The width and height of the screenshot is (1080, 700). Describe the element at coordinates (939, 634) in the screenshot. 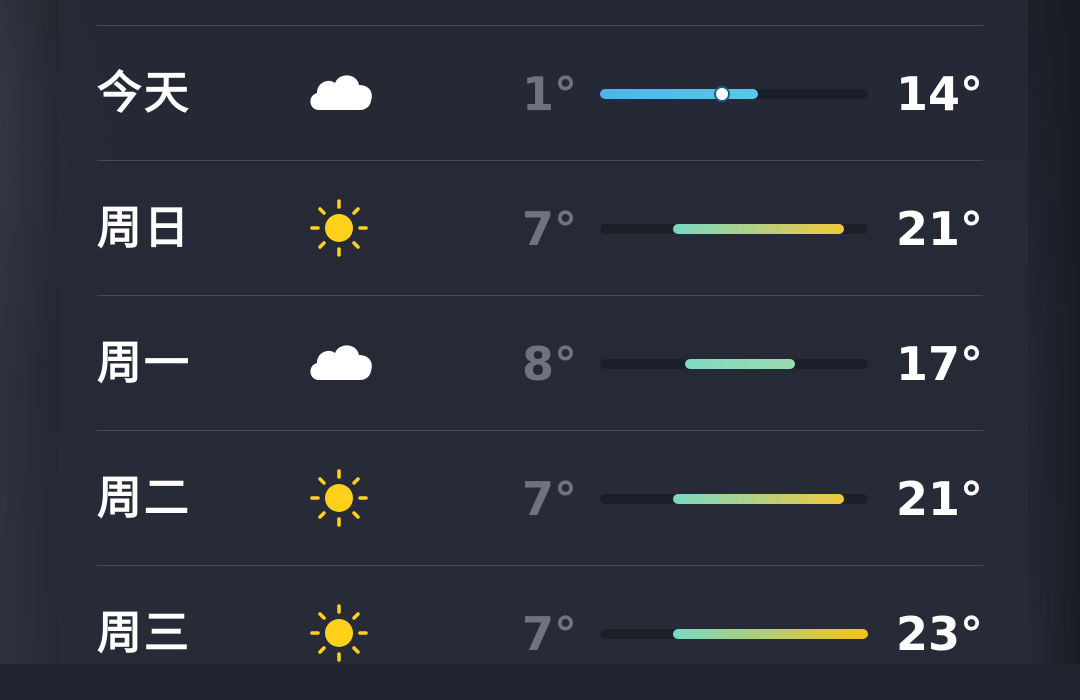

I see `high-temp: 23°` at that location.